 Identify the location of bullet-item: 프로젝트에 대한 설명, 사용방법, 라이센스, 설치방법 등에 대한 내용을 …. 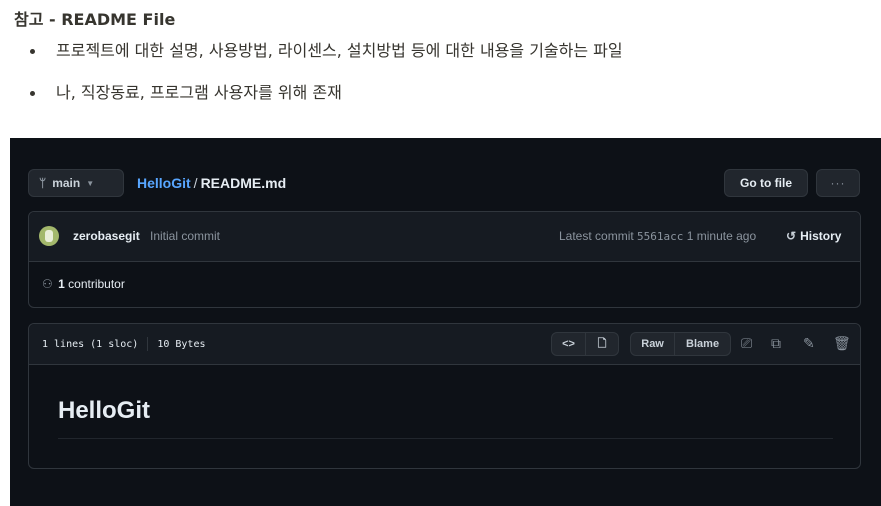
(326, 61).